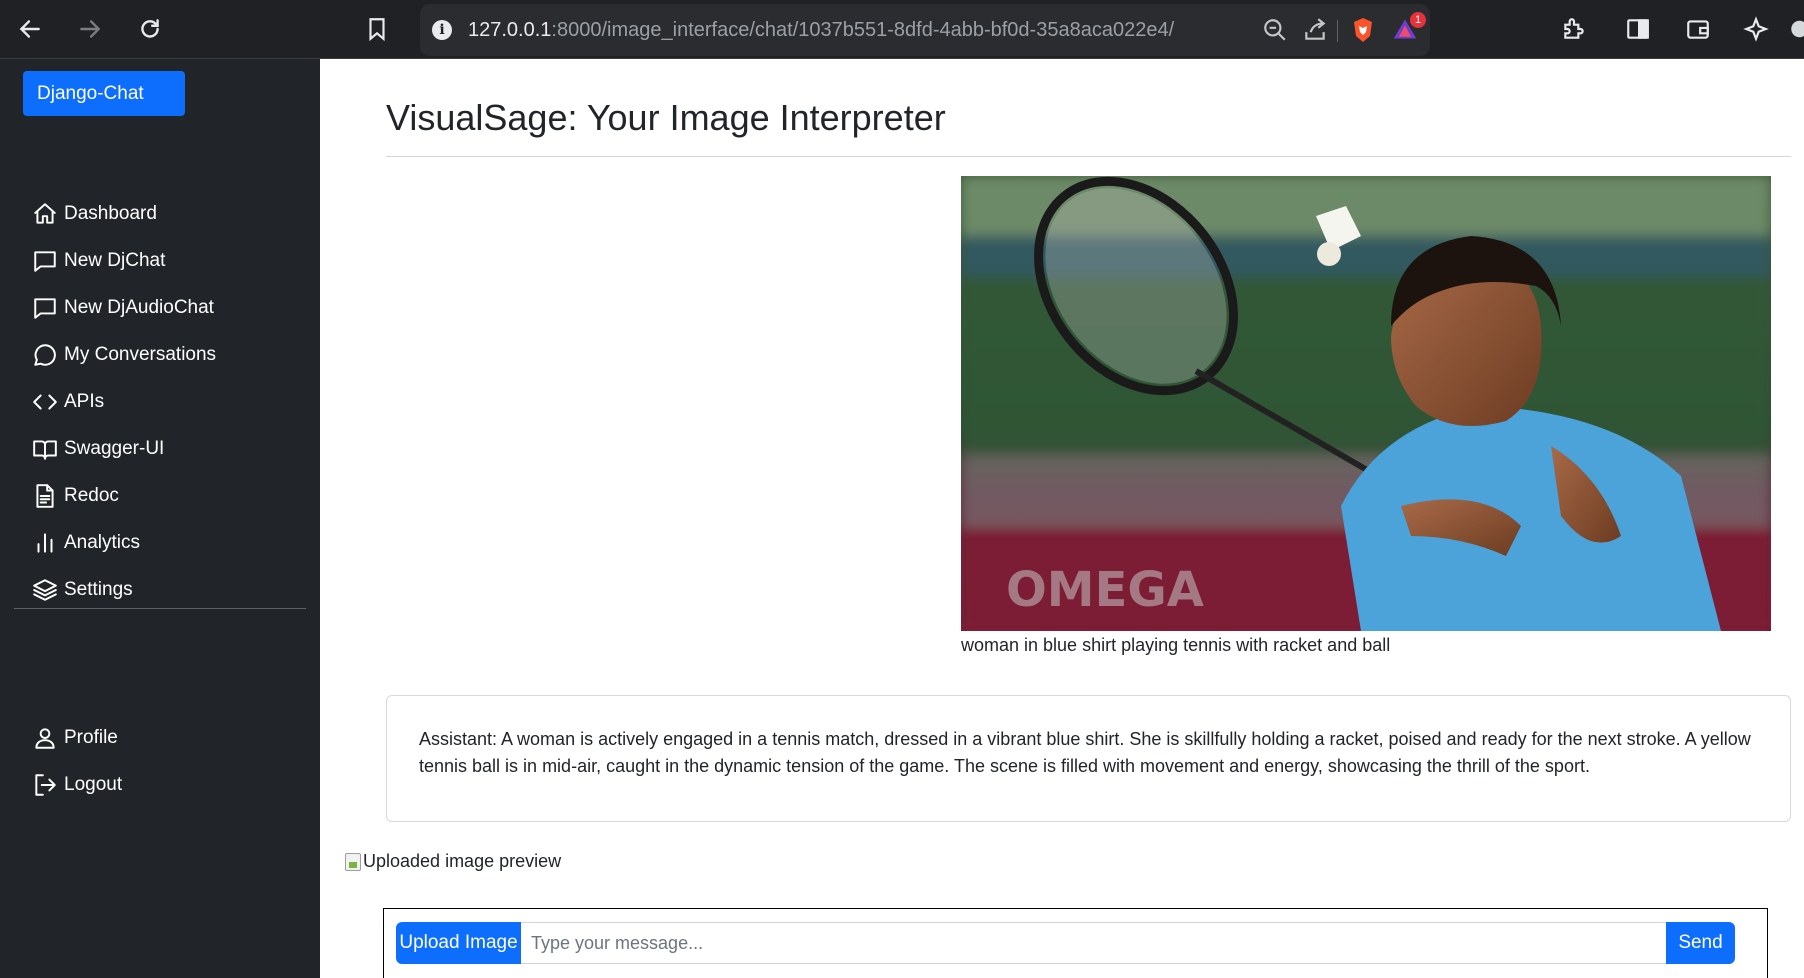 This screenshot has width=1804, height=978. I want to click on upload-image-button: Upload Image, so click(458, 943).